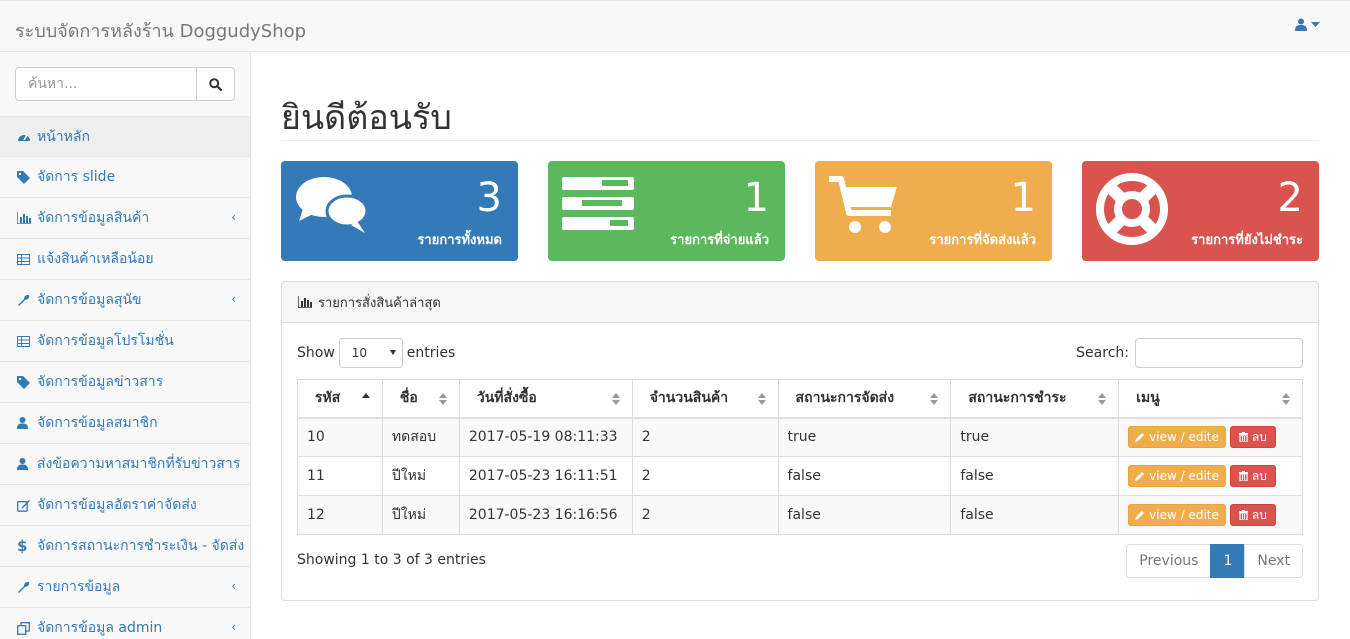 This screenshot has width=1350, height=639. What do you see at coordinates (933, 211) in the screenshot?
I see `panel-shipped-orders: 1 รายการที่จัดส่งแล้ว` at bounding box center [933, 211].